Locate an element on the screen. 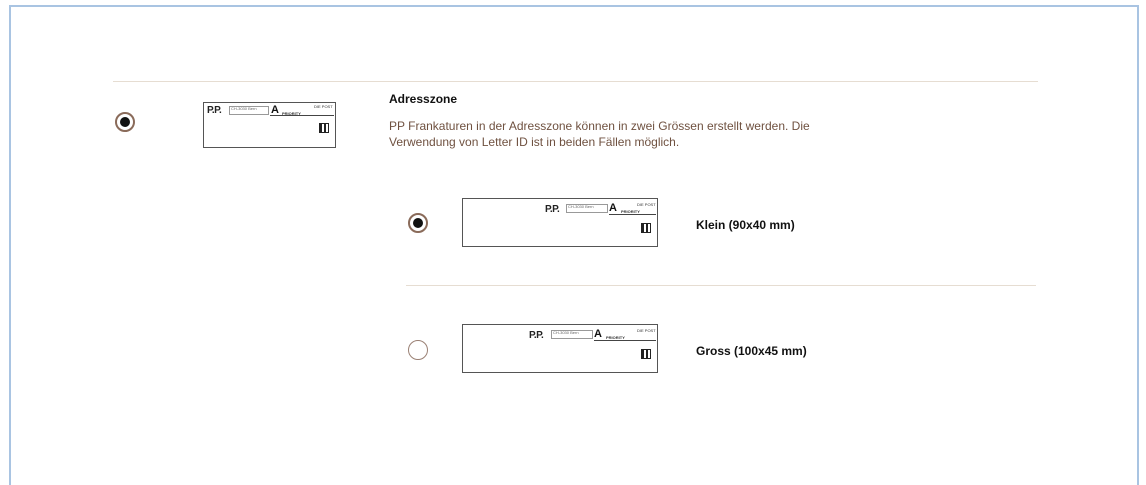 The image size is (1146, 485). top-divider is located at coordinates (575, 81).